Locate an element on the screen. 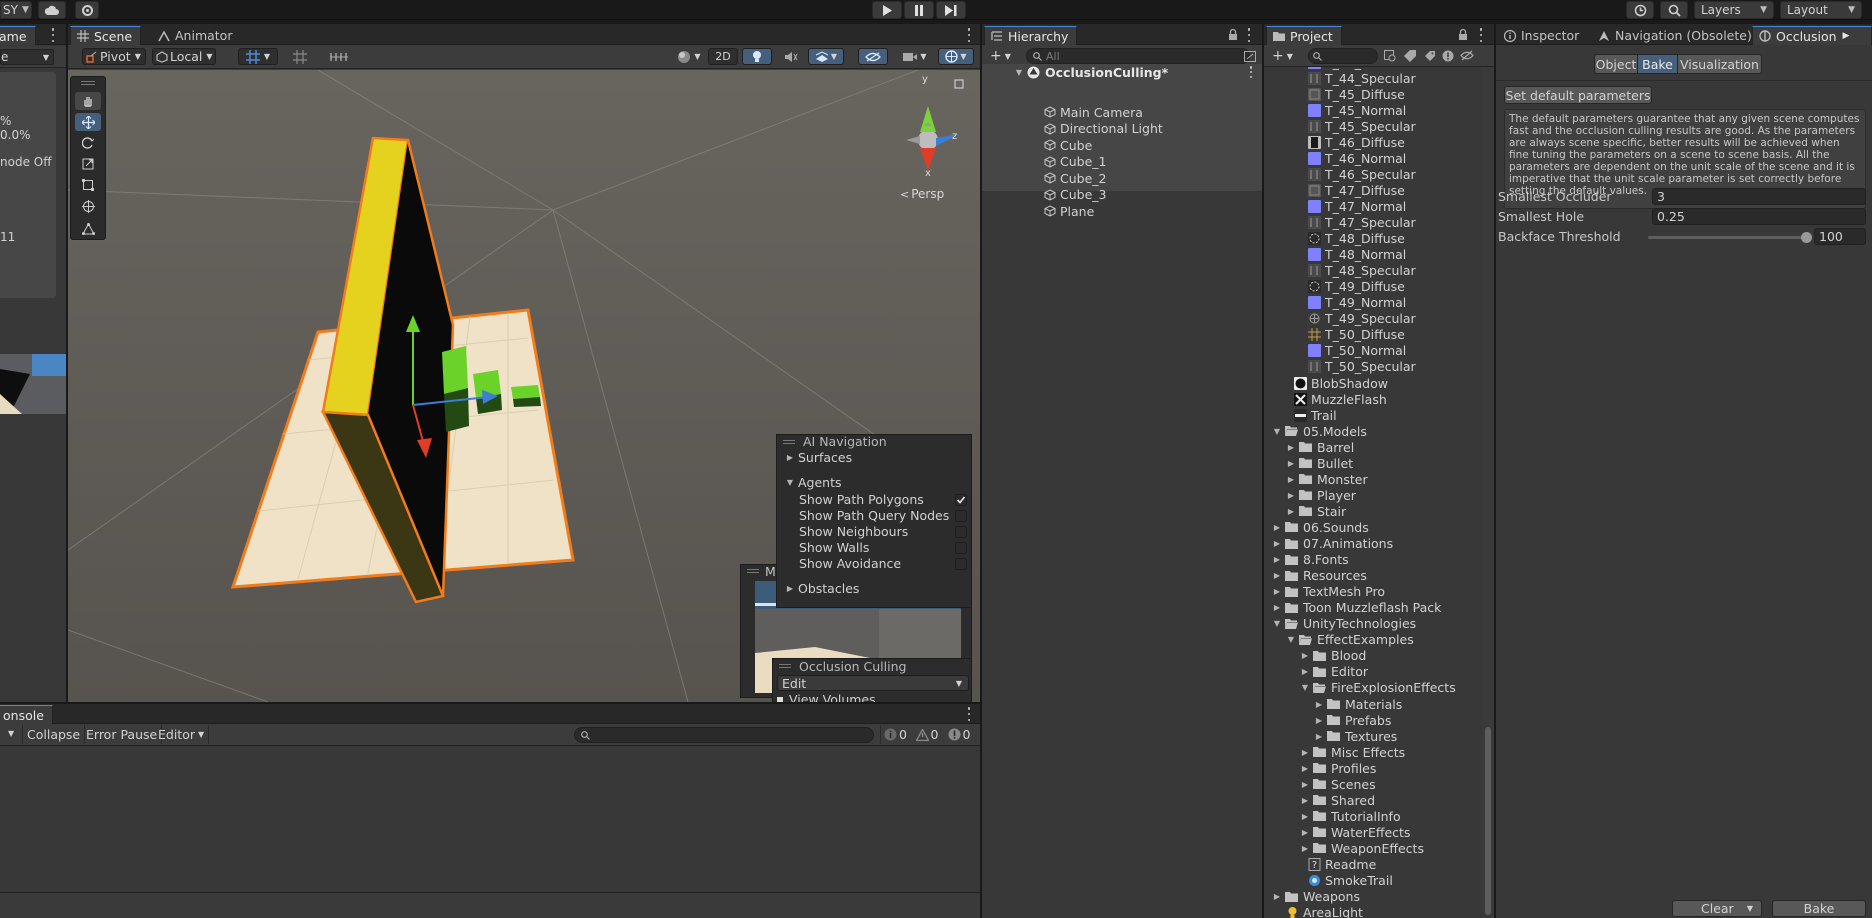 The height and width of the screenshot is (918, 1872). folder-row: ▶ TutorialInfo is located at coordinates (1350, 816).